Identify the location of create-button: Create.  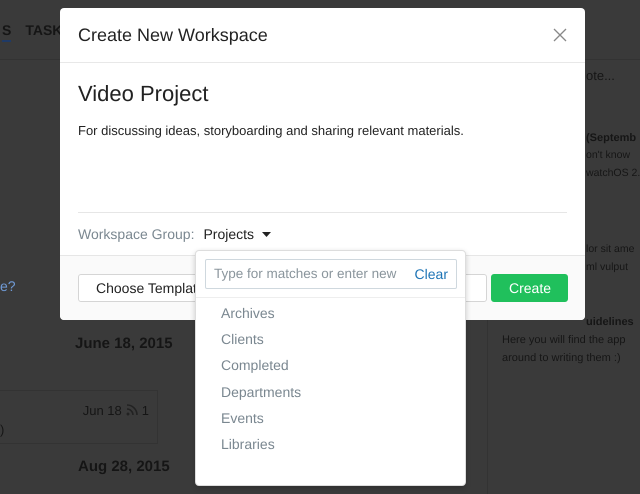
(529, 288).